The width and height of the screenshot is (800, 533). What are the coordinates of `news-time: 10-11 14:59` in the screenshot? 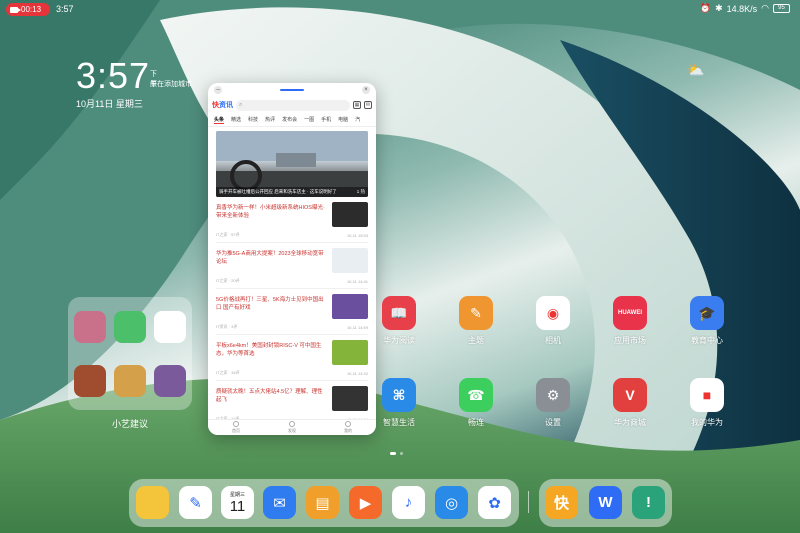 It's located at (357, 327).